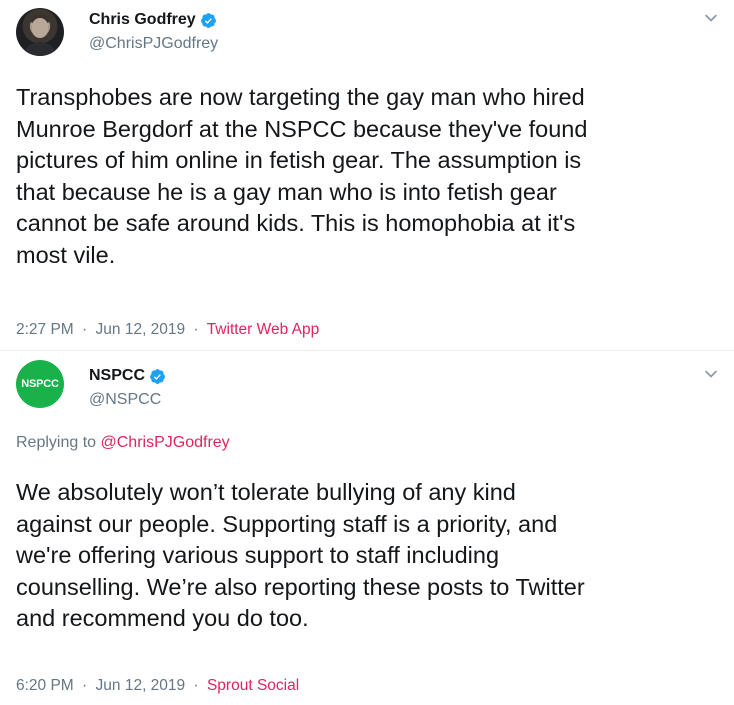 The image size is (734, 705). I want to click on replying-to: Replying to @ChrisPJGodfrey, so click(123, 443).